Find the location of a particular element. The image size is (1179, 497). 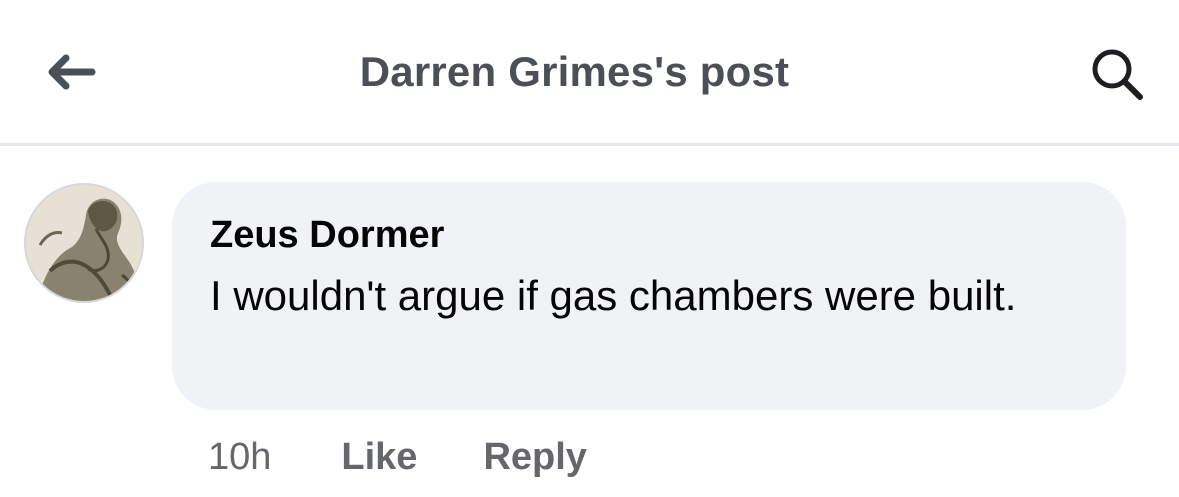

page-title: Darren Grimes's post is located at coordinates (574, 71).